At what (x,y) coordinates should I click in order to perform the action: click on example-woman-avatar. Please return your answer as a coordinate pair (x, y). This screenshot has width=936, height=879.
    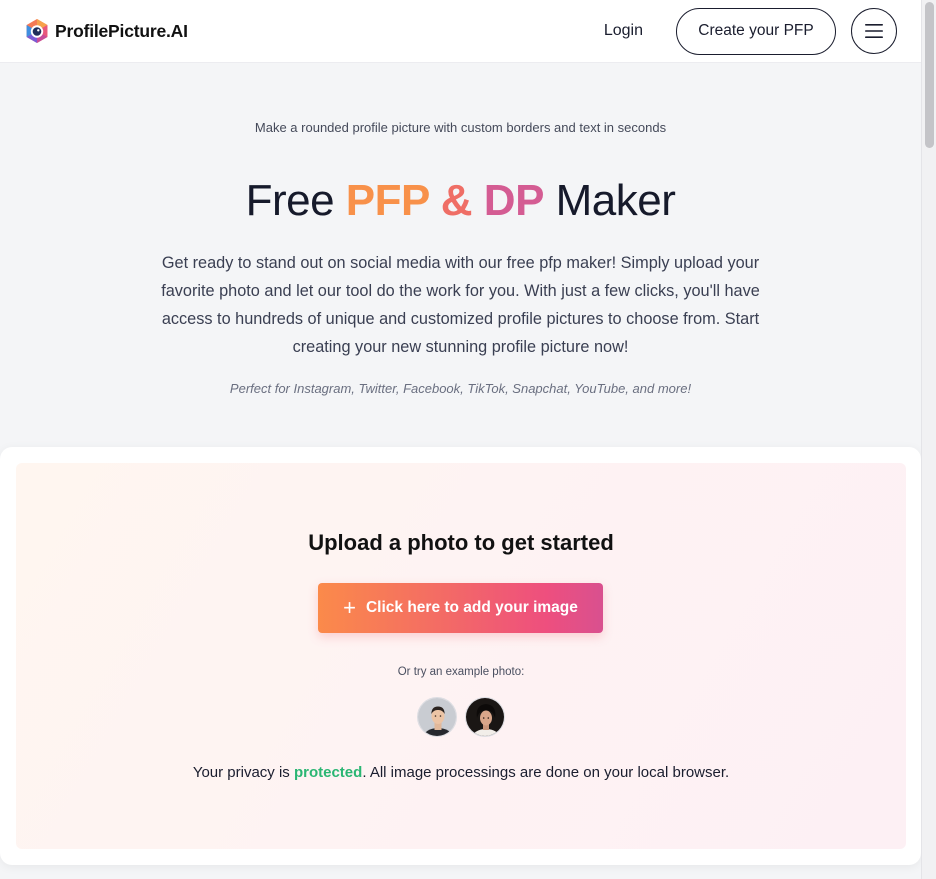
    Looking at the image, I should click on (485, 717).